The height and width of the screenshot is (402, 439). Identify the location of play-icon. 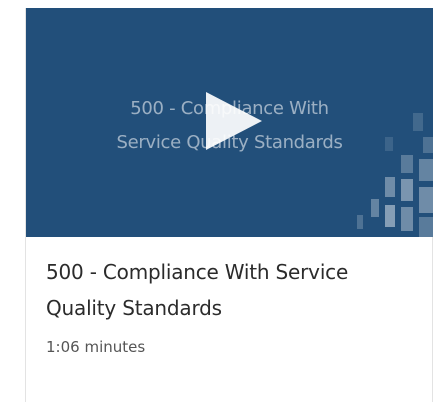
(234, 121).